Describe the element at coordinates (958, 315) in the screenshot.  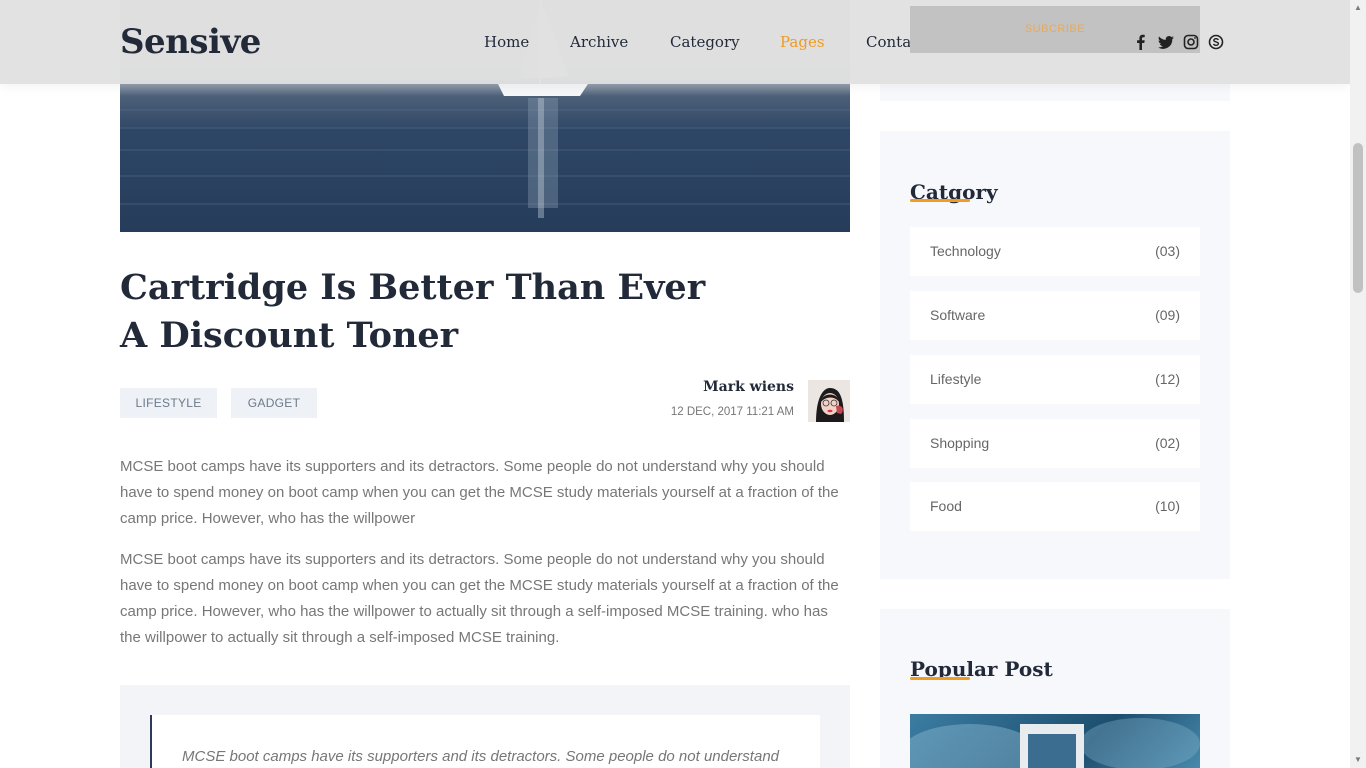
I see `category-name: Software` at that location.